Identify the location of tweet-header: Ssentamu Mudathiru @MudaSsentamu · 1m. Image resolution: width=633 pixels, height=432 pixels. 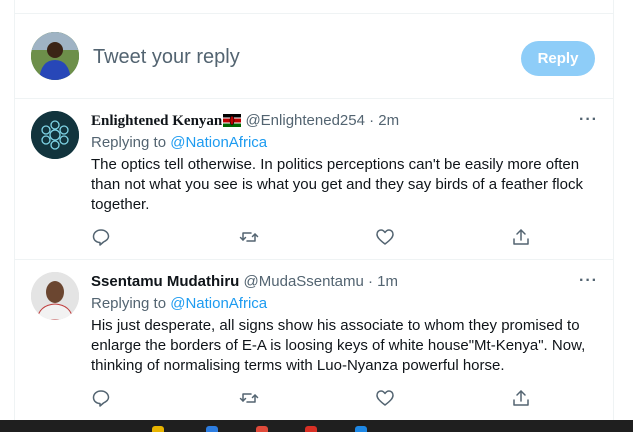
(244, 281).